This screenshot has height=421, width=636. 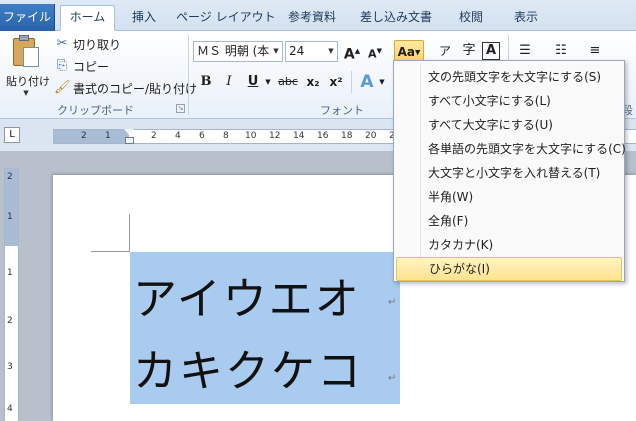 What do you see at coordinates (27, 17) in the screenshot?
I see `tab-file: ファイル` at bounding box center [27, 17].